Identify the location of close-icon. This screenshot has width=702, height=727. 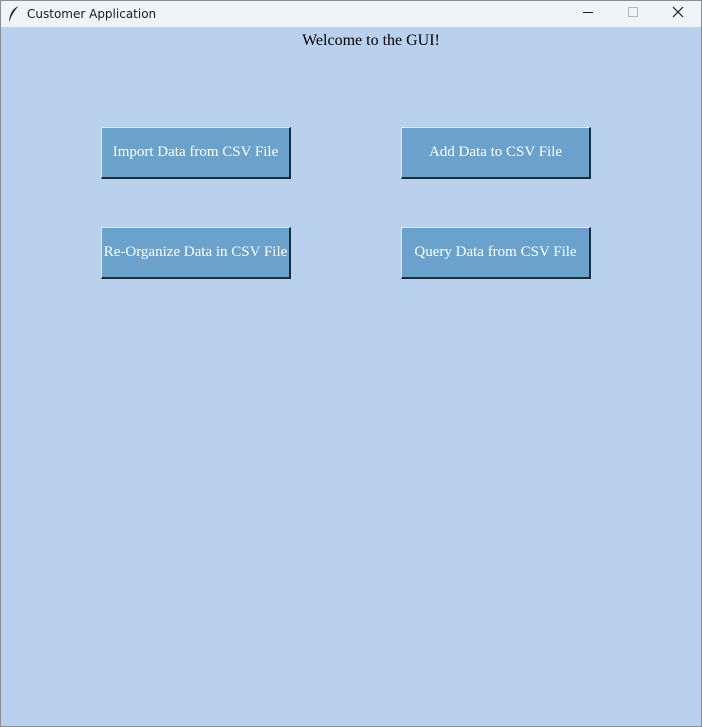
(678, 14).